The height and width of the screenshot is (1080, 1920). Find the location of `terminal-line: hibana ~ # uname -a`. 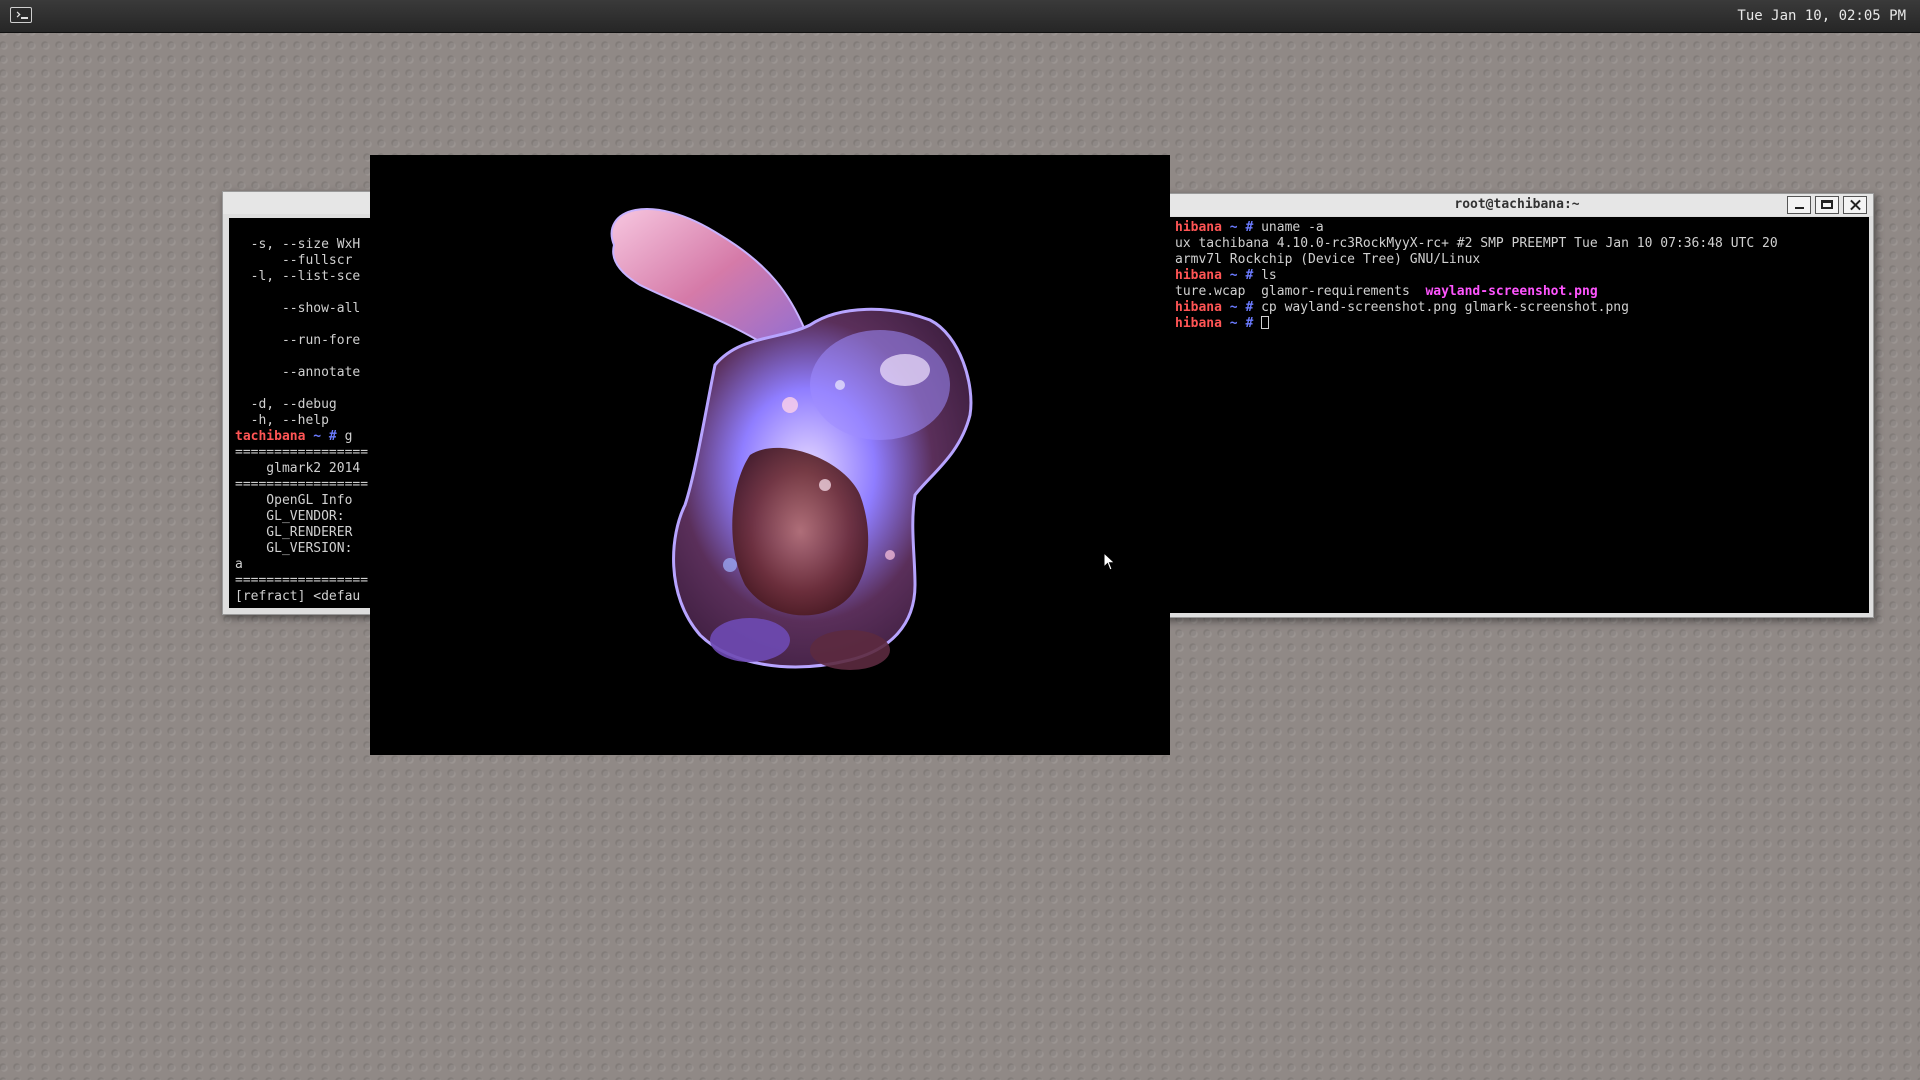

terminal-line: hibana ~ # uname -a is located at coordinates (1522, 228).